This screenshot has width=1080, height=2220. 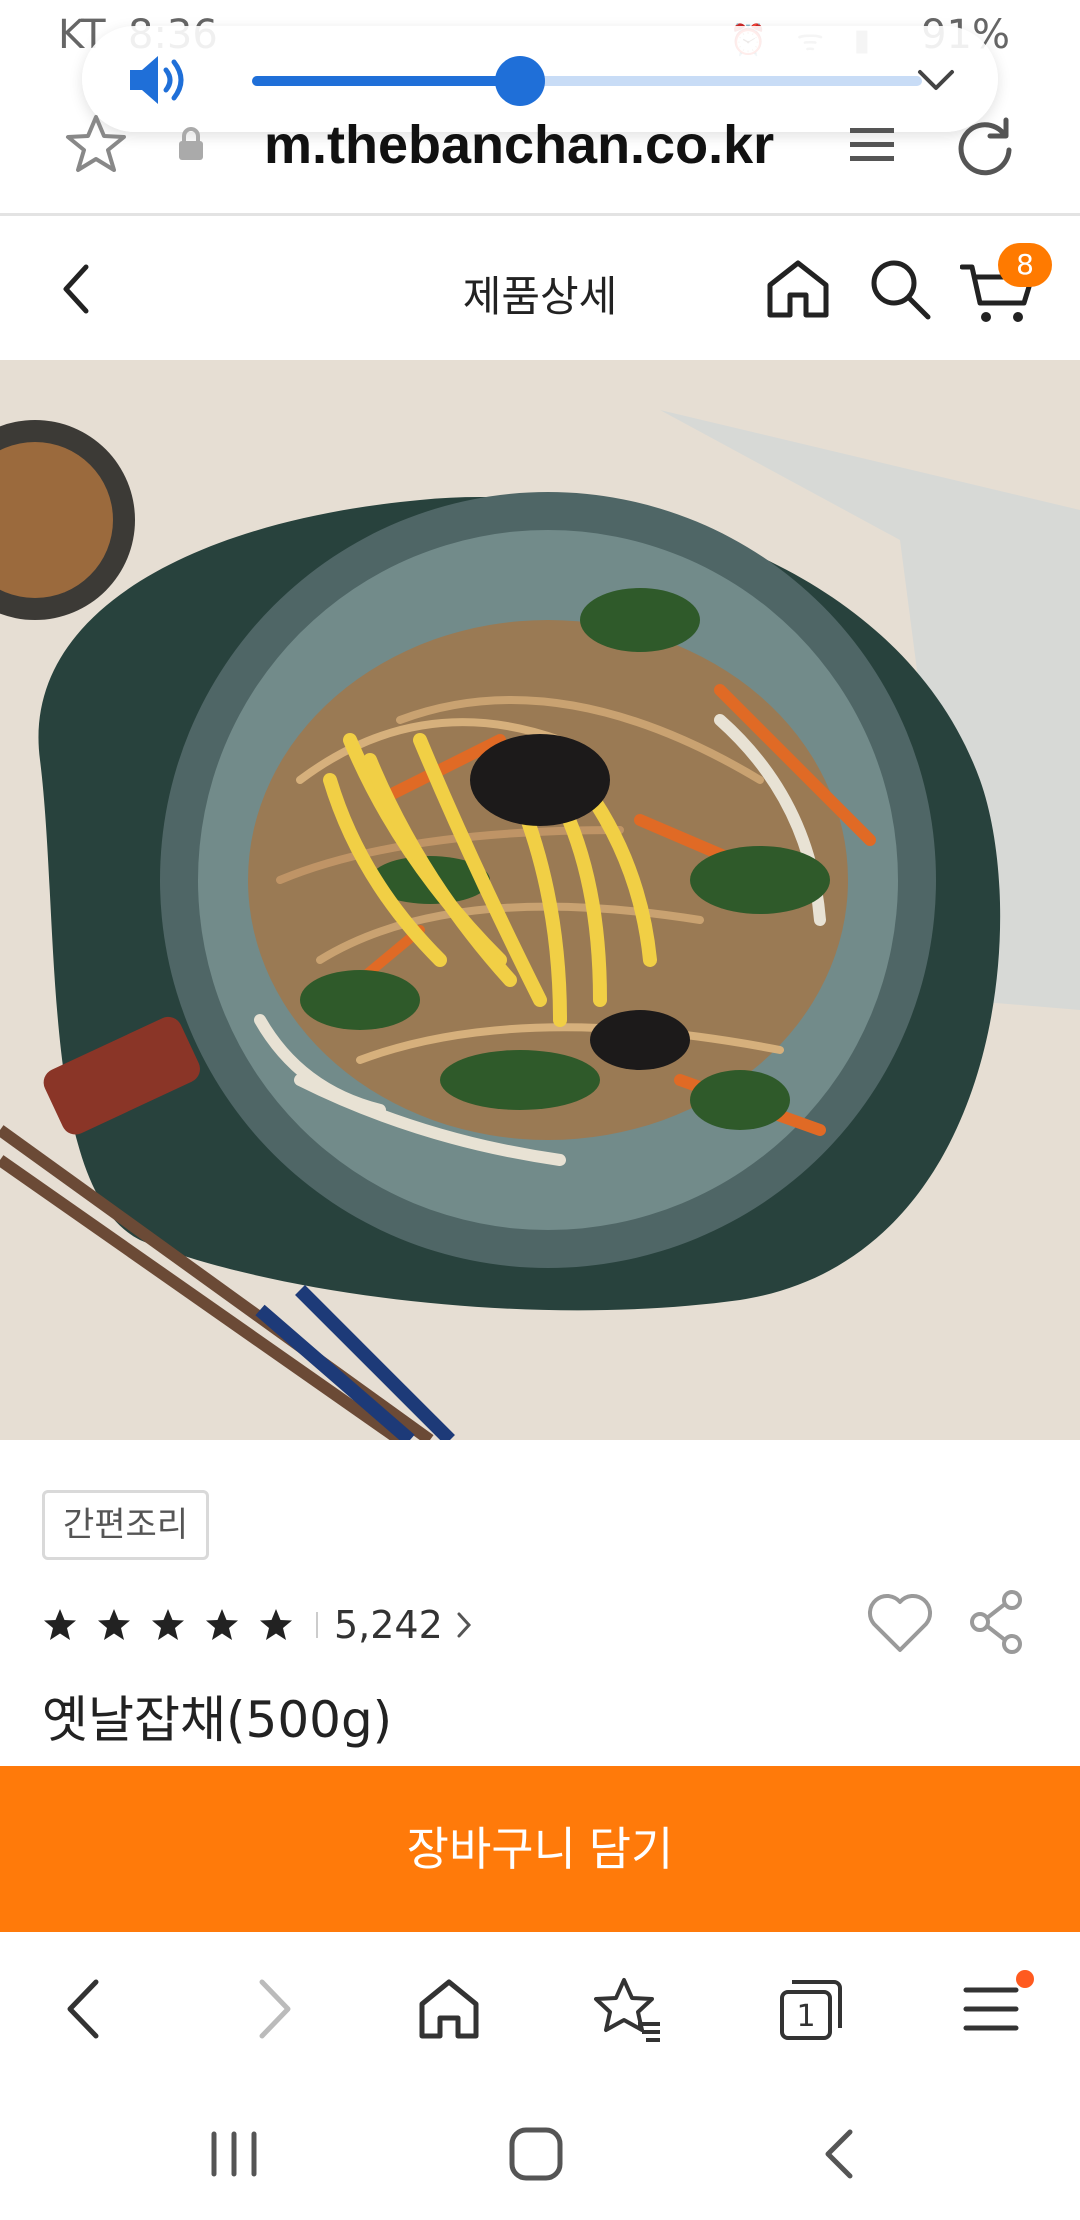 I want to click on heart-icon, so click(x=900, y=1623).